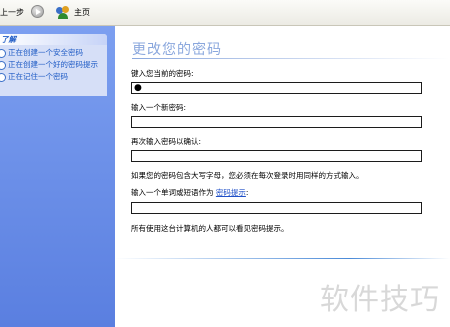 The height and width of the screenshot is (327, 450). Describe the element at coordinates (225, 13) in the screenshot. I see `toolbar: 上一步 主页` at that location.